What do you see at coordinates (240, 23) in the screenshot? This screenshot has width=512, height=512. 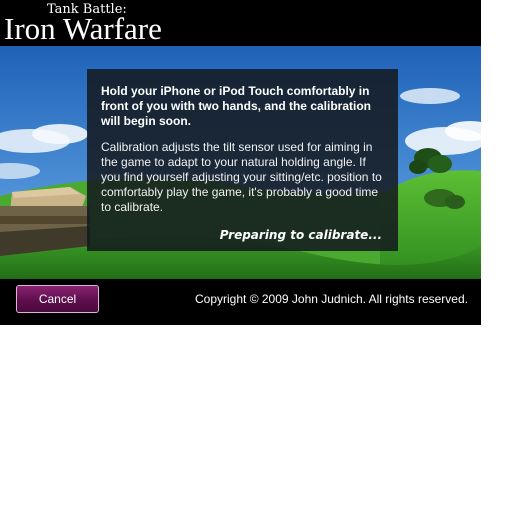 I see `title-bar: Tank Battle: Iron Warfare` at bounding box center [240, 23].